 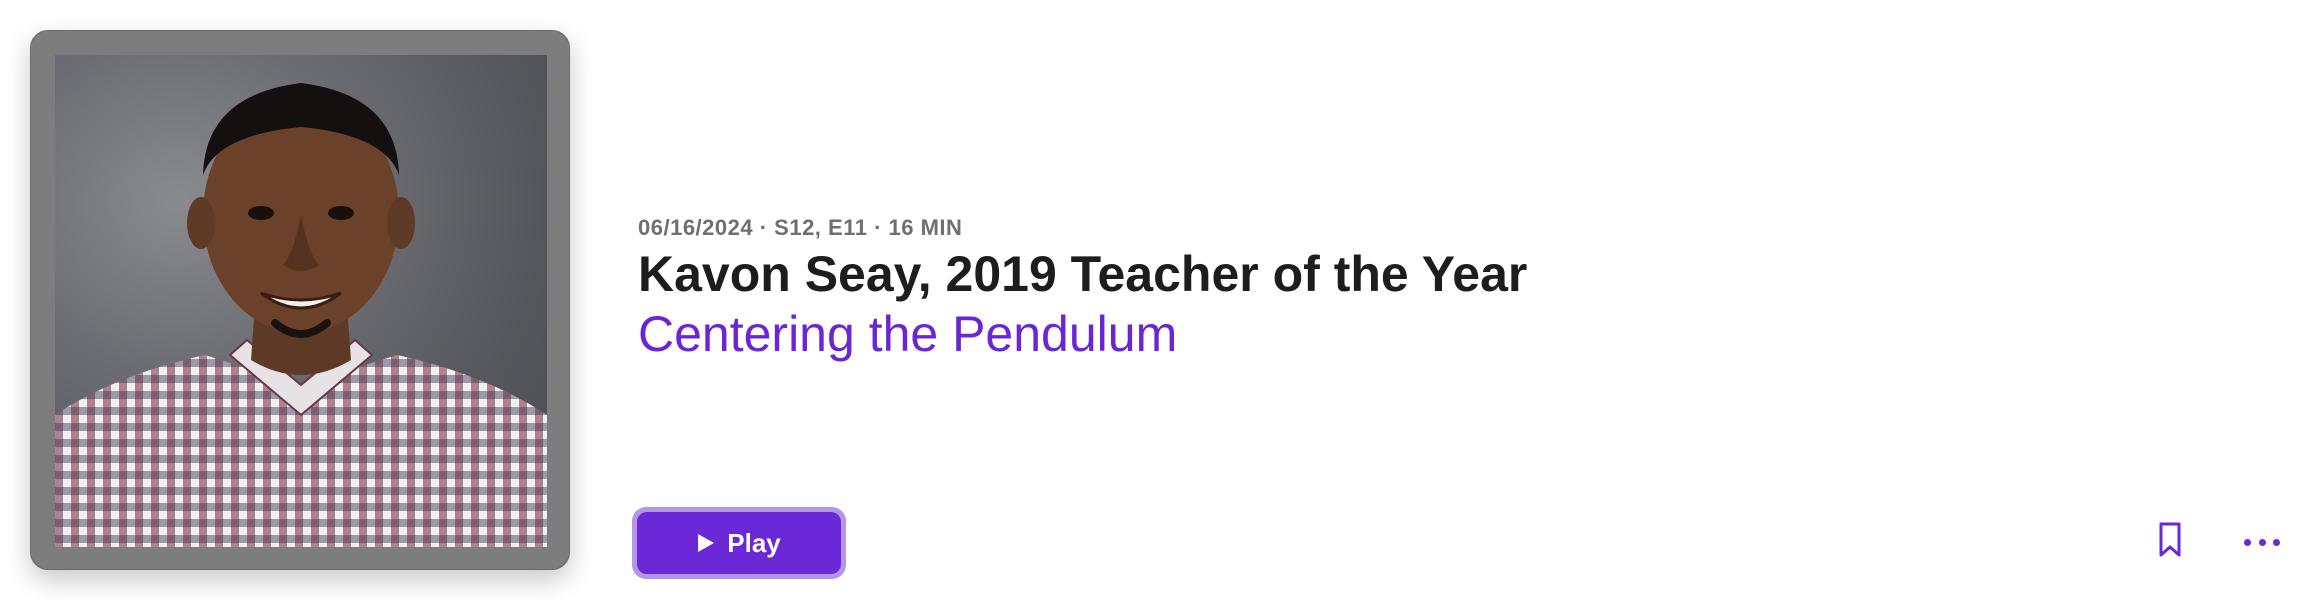 I want to click on play-button-label: Play, so click(x=754, y=542).